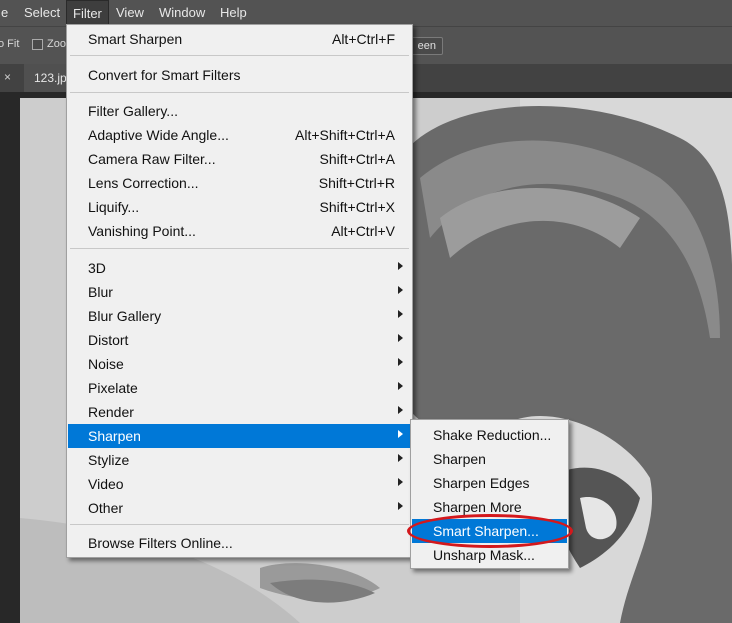 The width and height of the screenshot is (732, 623). Describe the element at coordinates (182, 13) in the screenshot. I see `menu-window: Window` at that location.